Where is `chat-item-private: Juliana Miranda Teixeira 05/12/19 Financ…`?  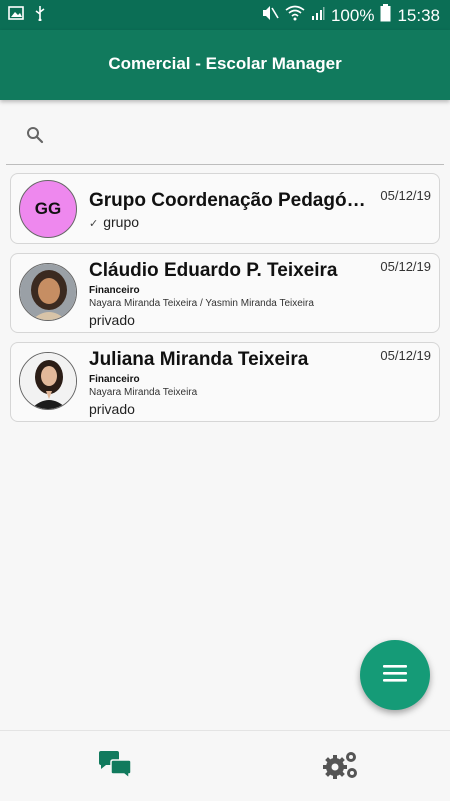 chat-item-private: Juliana Miranda Teixeira 05/12/19 Financ… is located at coordinates (225, 382).